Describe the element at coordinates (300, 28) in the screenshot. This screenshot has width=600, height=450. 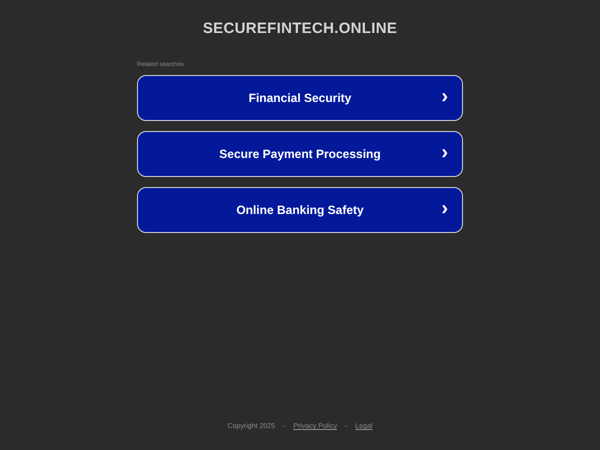
I see `site-title: SECUREFINTECH.ONLINE` at that location.